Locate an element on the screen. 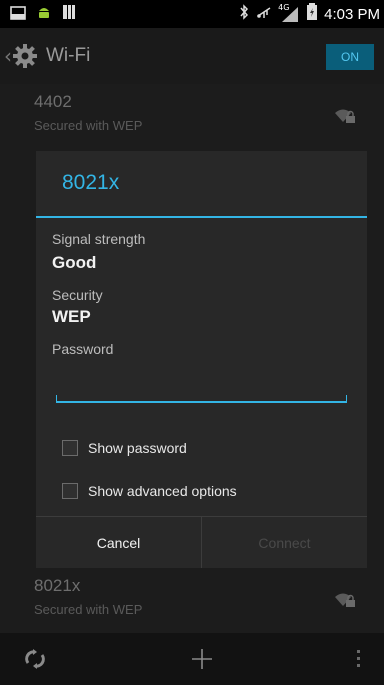  network-row: 4402 Secured with WEP is located at coordinates (192, 115).